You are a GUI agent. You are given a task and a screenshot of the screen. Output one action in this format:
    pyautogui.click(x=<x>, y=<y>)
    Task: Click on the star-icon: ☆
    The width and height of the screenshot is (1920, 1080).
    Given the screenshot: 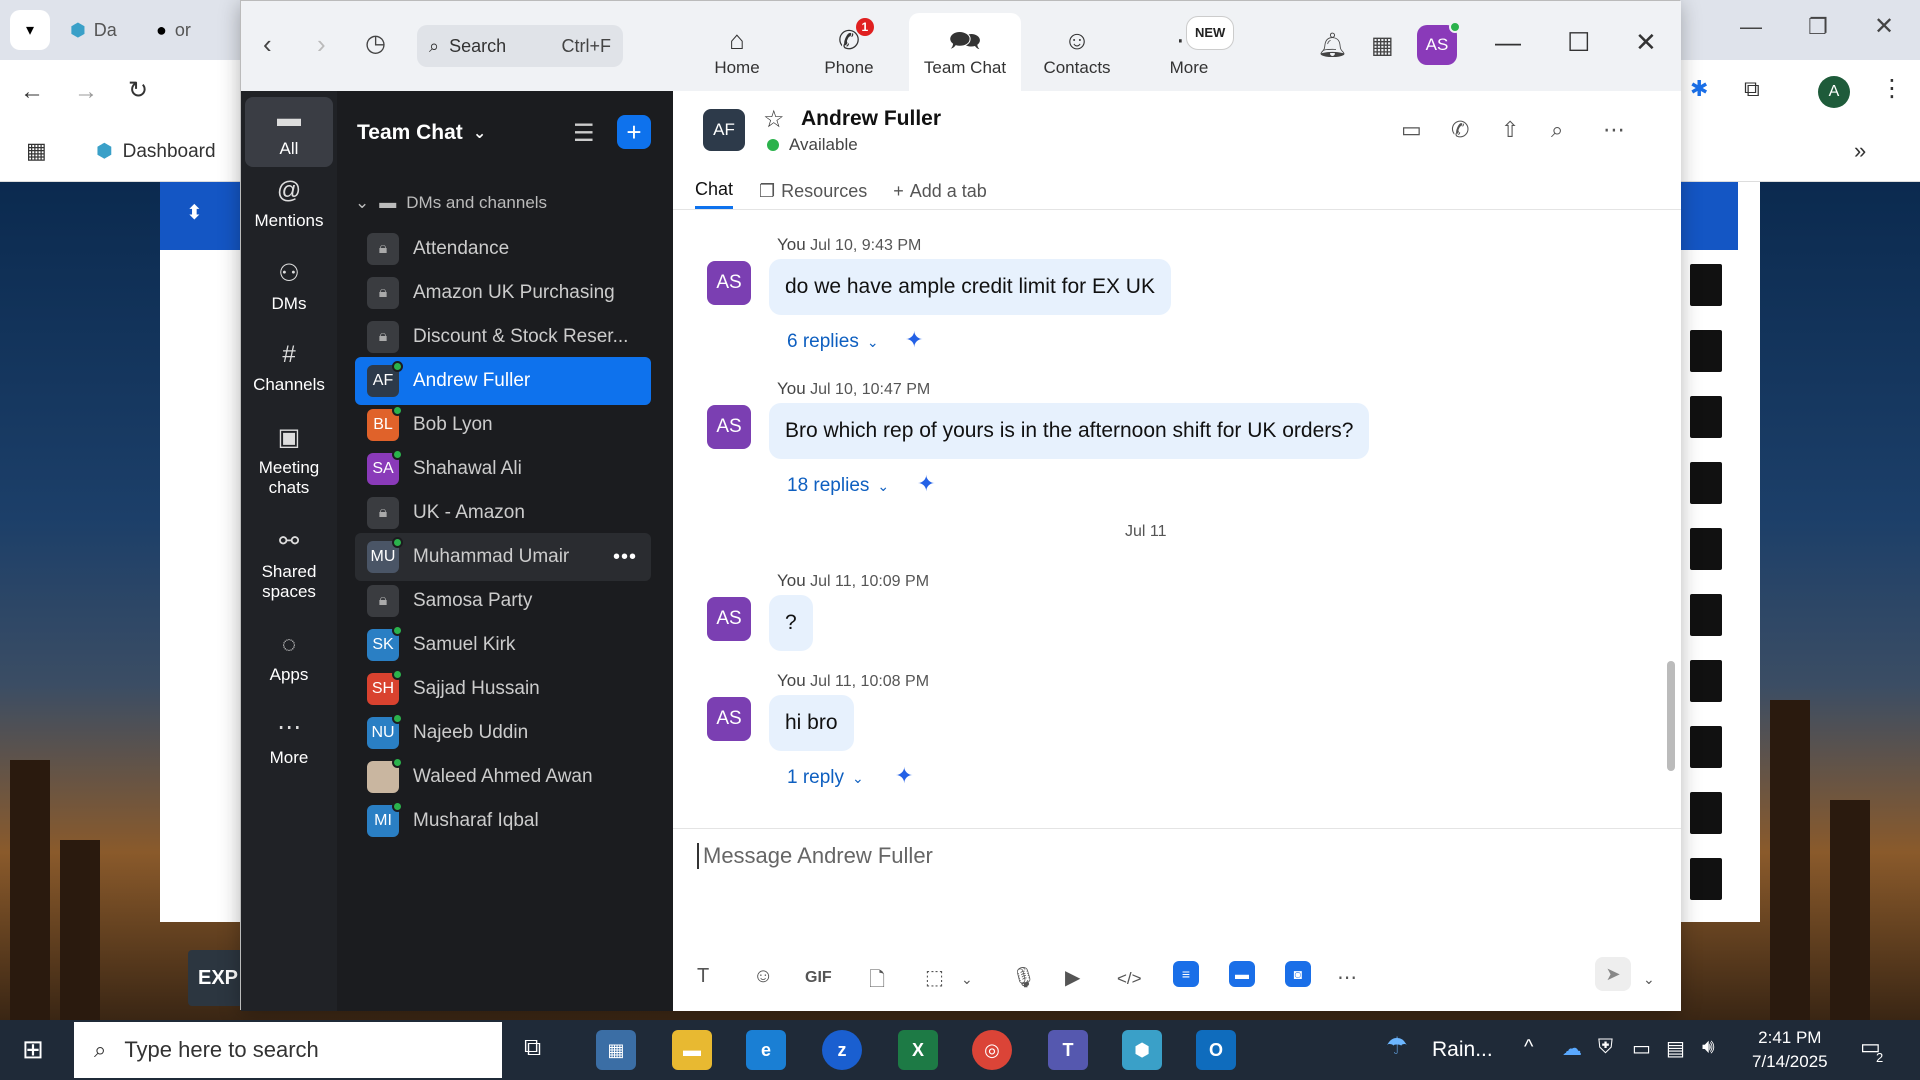 What is the action you would take?
    pyautogui.click(x=774, y=119)
    